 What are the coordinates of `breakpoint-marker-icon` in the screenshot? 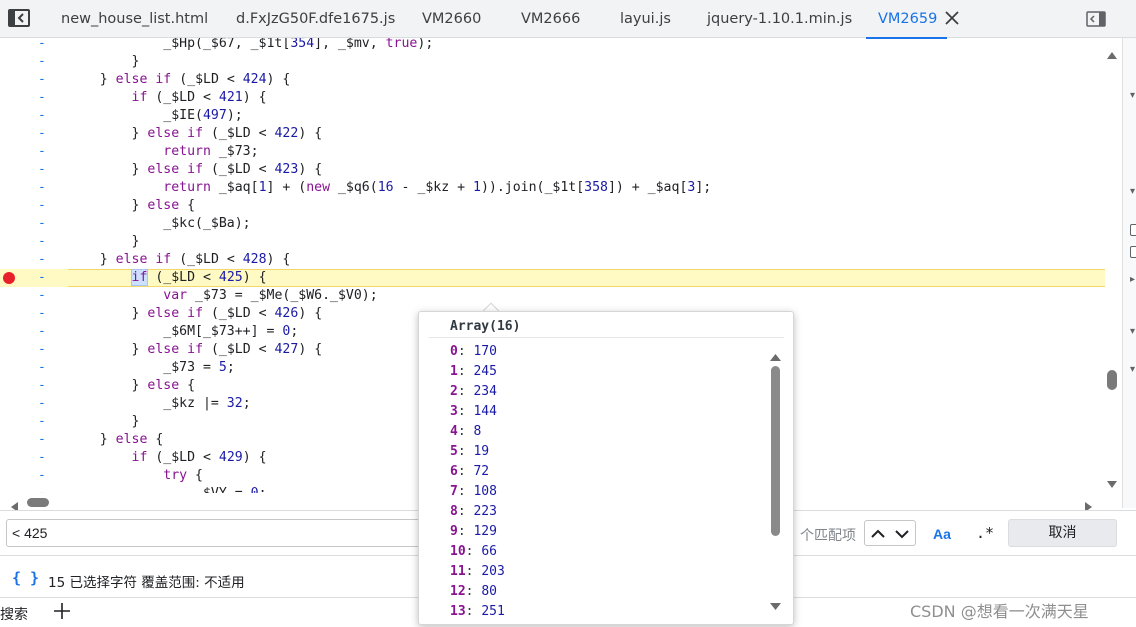 It's located at (9, 278).